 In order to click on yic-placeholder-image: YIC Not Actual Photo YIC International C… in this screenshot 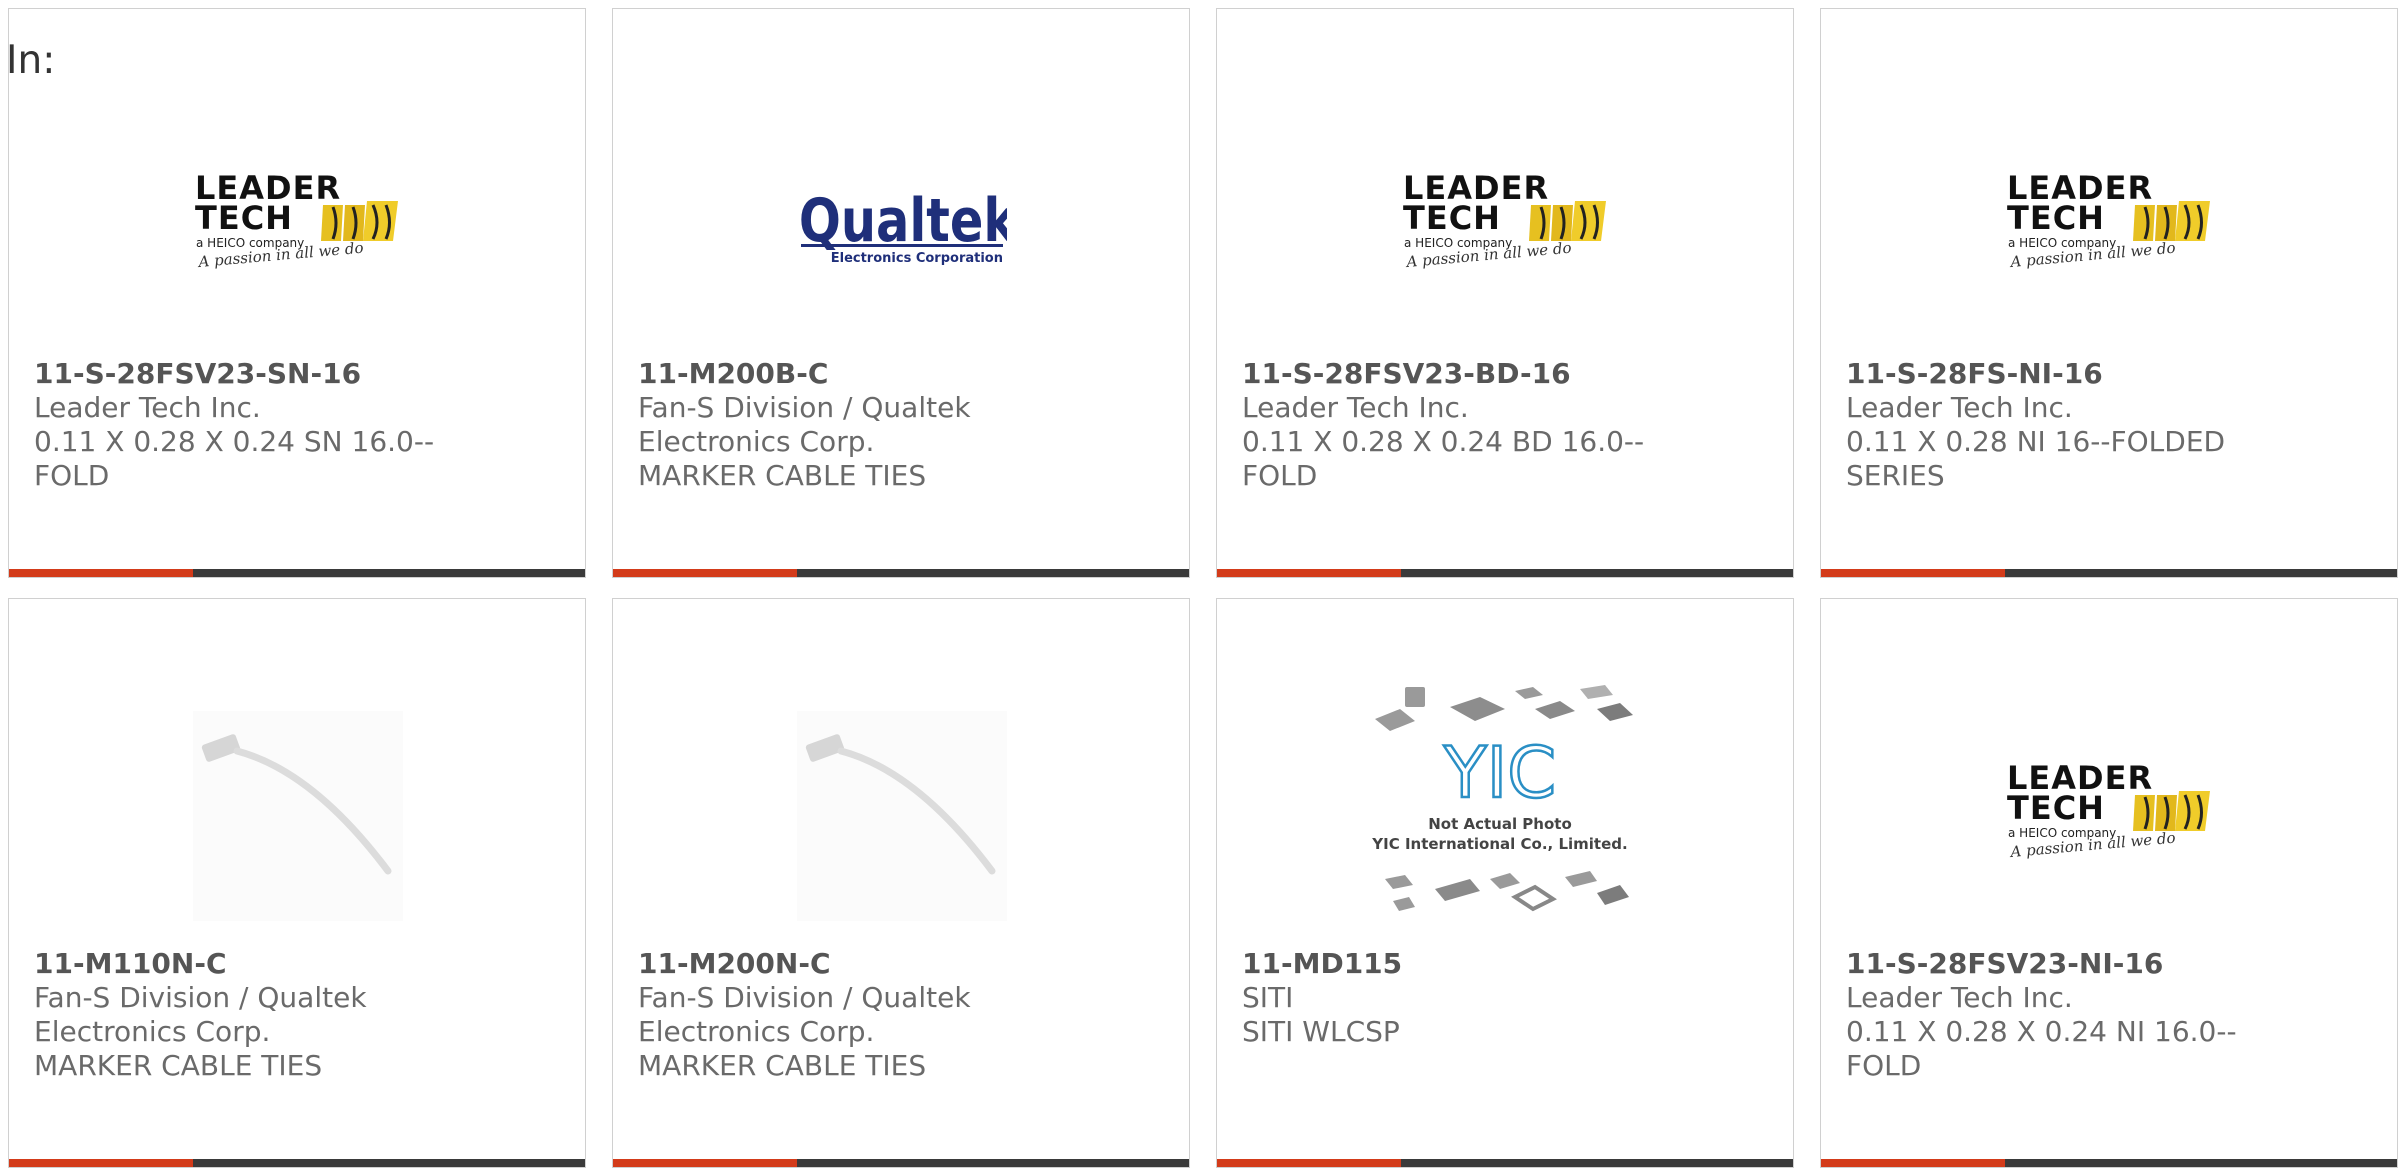, I will do `click(1502, 798)`.